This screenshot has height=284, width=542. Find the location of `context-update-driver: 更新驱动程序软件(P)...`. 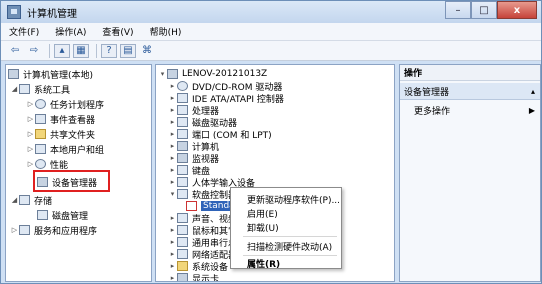

context-update-driver: 更新驱动程序软件(P)... is located at coordinates (293, 199).